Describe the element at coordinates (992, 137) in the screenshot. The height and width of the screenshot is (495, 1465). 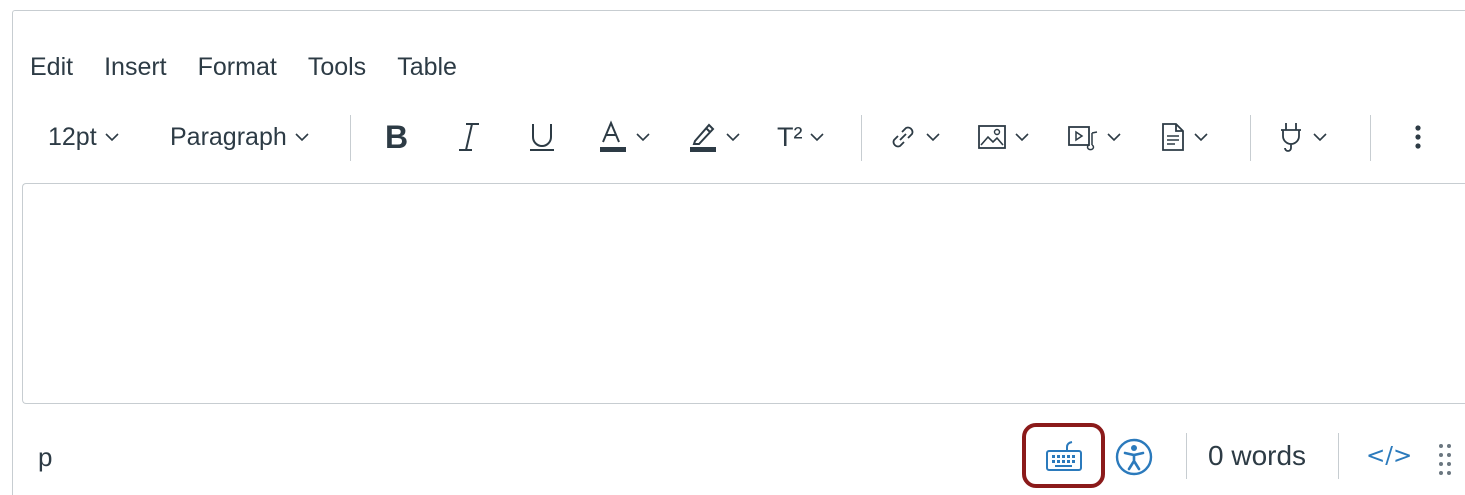
I see `image-icon` at that location.